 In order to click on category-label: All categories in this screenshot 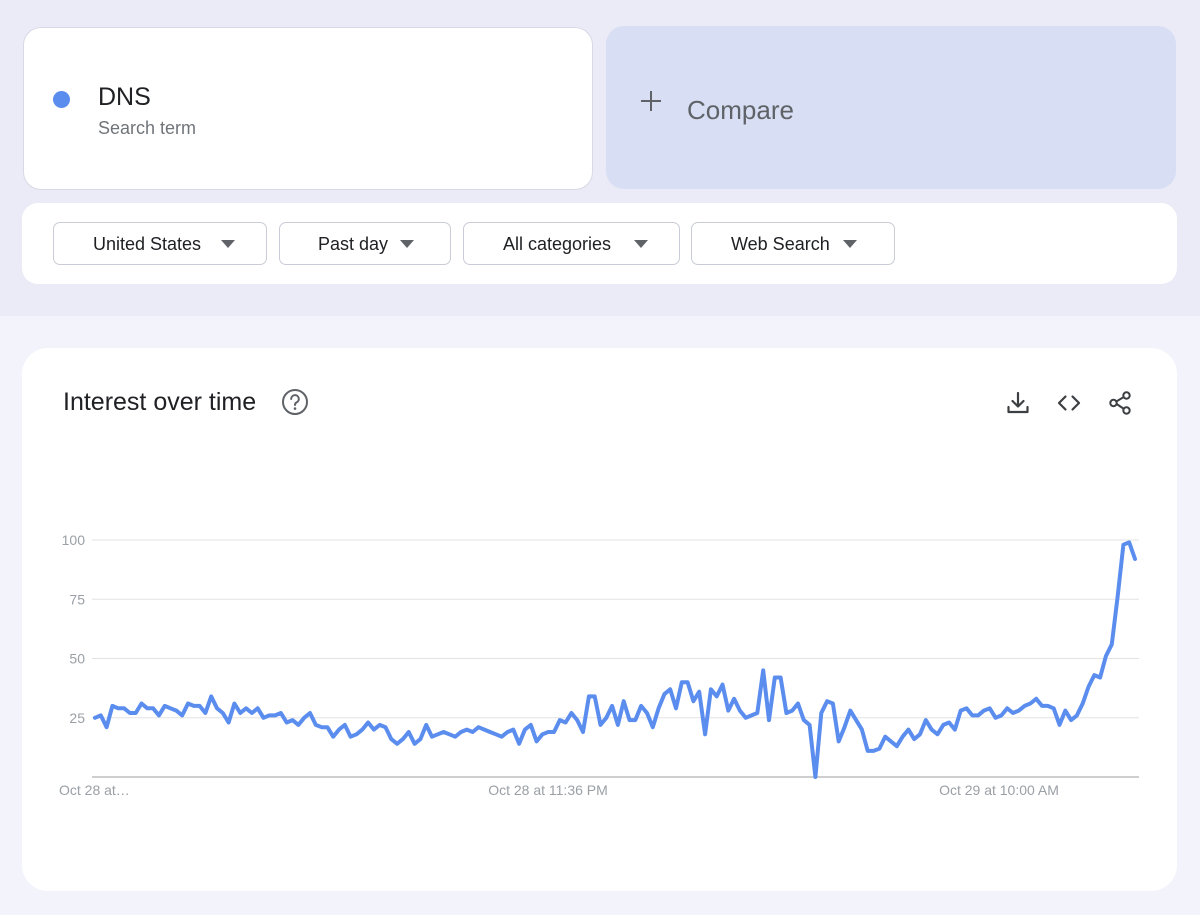, I will do `click(557, 244)`.